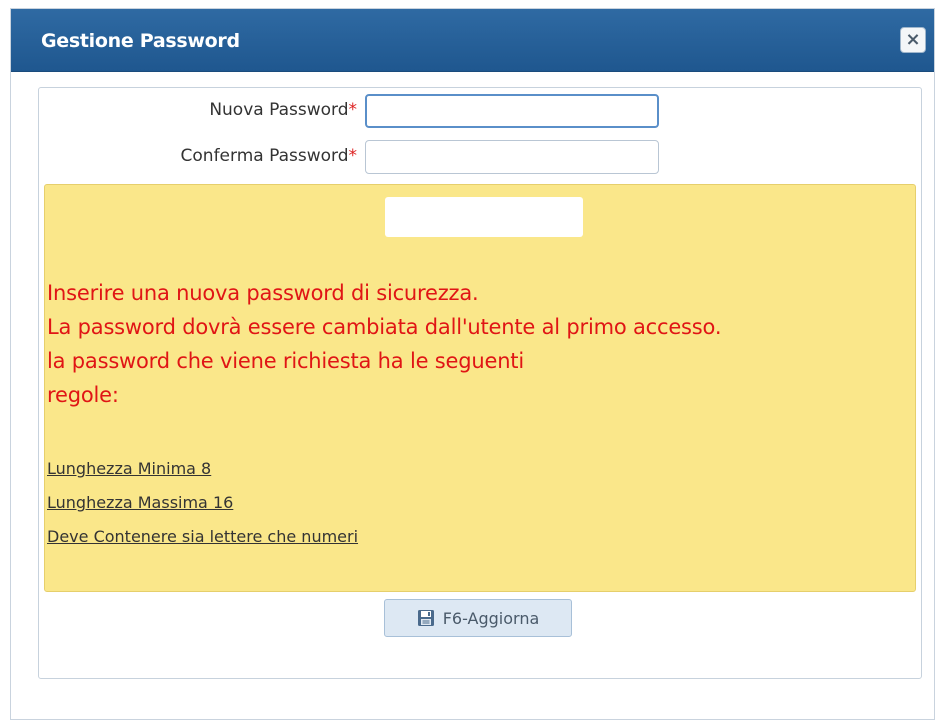 This screenshot has height=721, width=944. I want to click on rule-item: Lunghezza Minima 8, so click(129, 468).